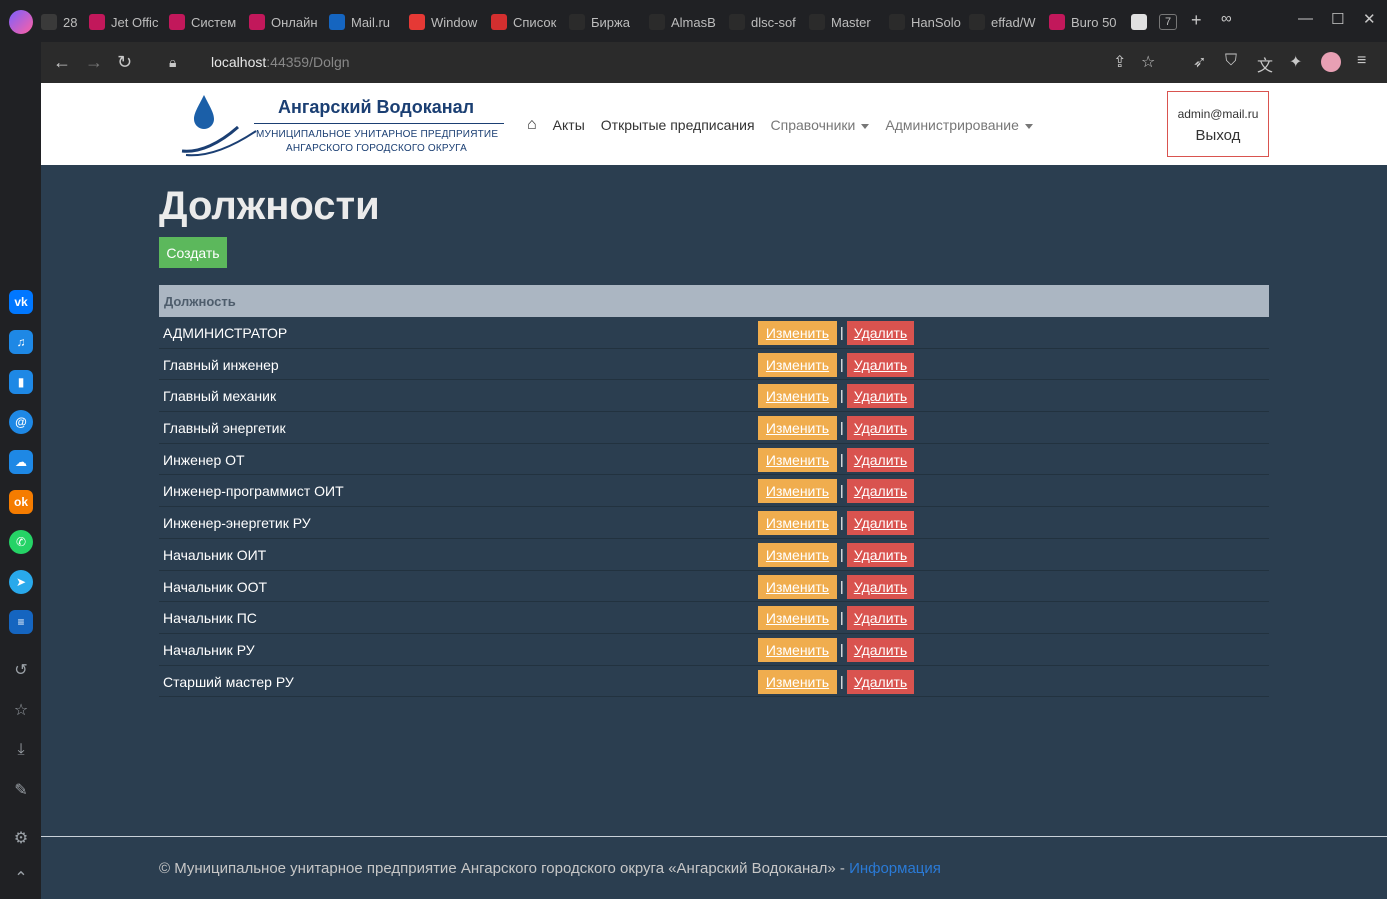 The height and width of the screenshot is (899, 1387). I want to click on incognito-icon: ∞, so click(1226, 18).